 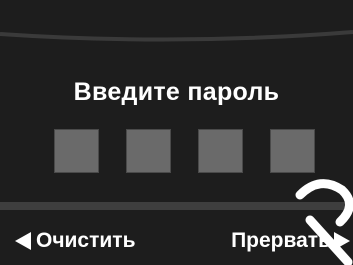 I want to click on cancel-softkey: Прервать, so click(x=290, y=241).